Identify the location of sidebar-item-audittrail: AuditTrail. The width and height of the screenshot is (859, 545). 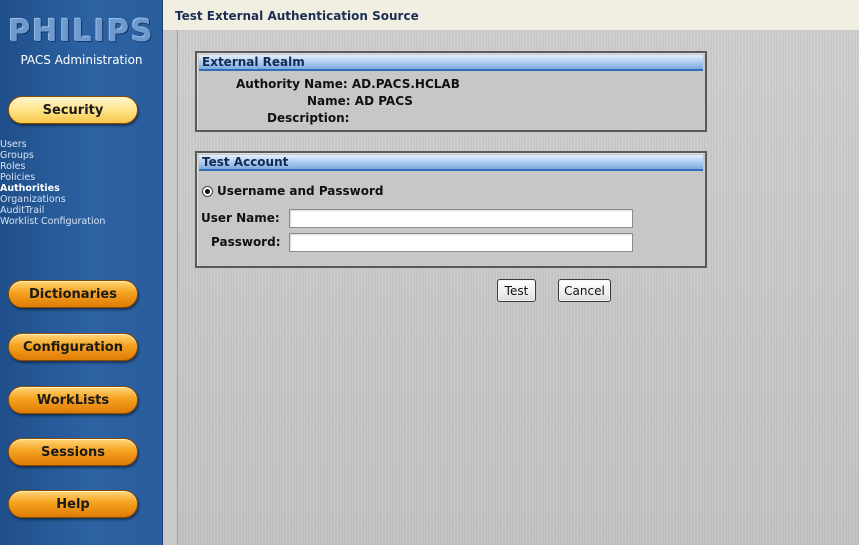
(81, 210).